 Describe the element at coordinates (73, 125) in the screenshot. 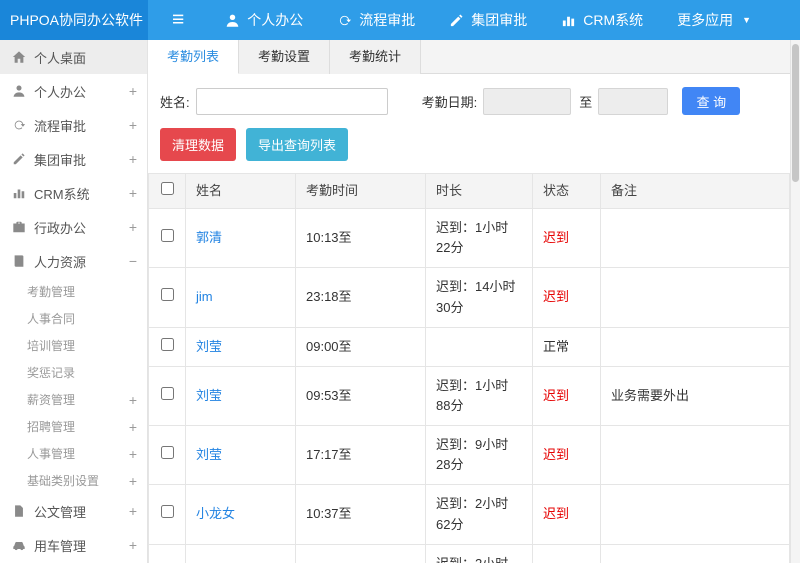

I see `sidebar-item-workflow-approval: 流程审批 +` at that location.